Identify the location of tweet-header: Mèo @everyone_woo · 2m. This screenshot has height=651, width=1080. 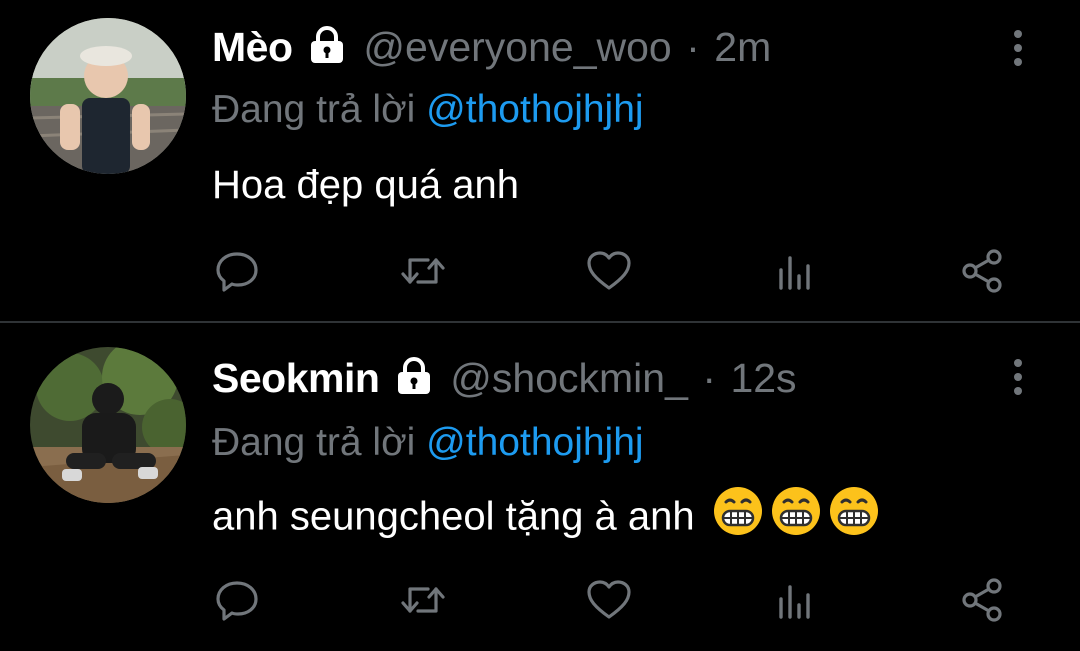
(491, 54).